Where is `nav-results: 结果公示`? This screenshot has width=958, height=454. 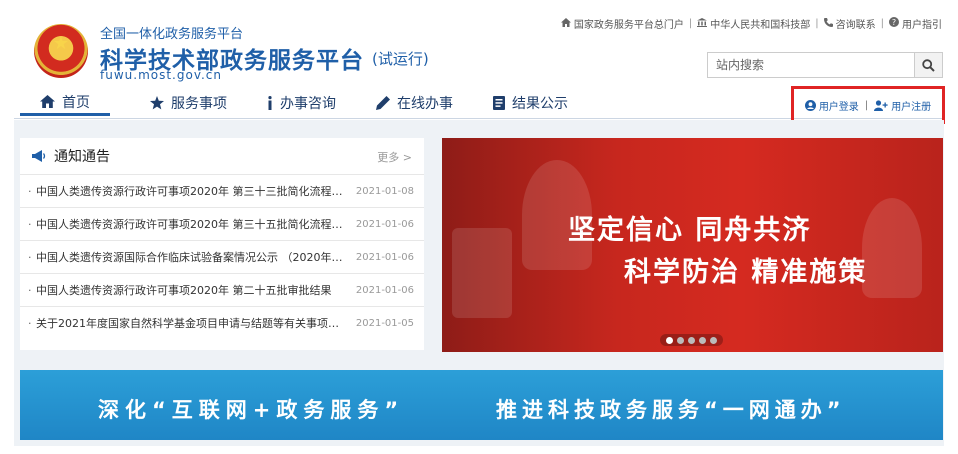
nav-results: 结果公示 is located at coordinates (530, 103).